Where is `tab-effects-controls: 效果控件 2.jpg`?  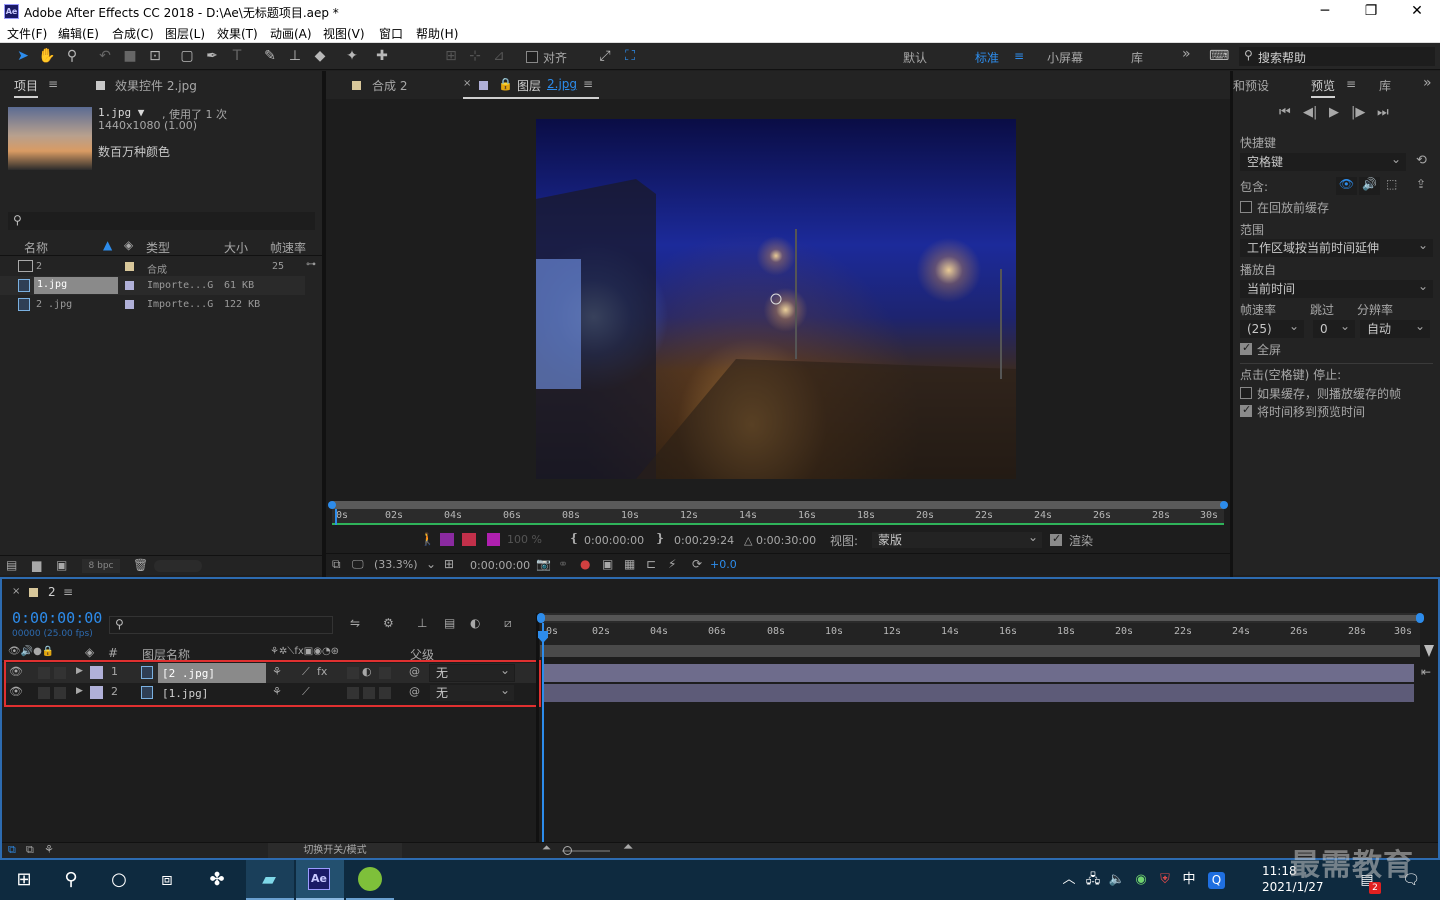 tab-effects-controls: 效果控件 2.jpg is located at coordinates (156, 85).